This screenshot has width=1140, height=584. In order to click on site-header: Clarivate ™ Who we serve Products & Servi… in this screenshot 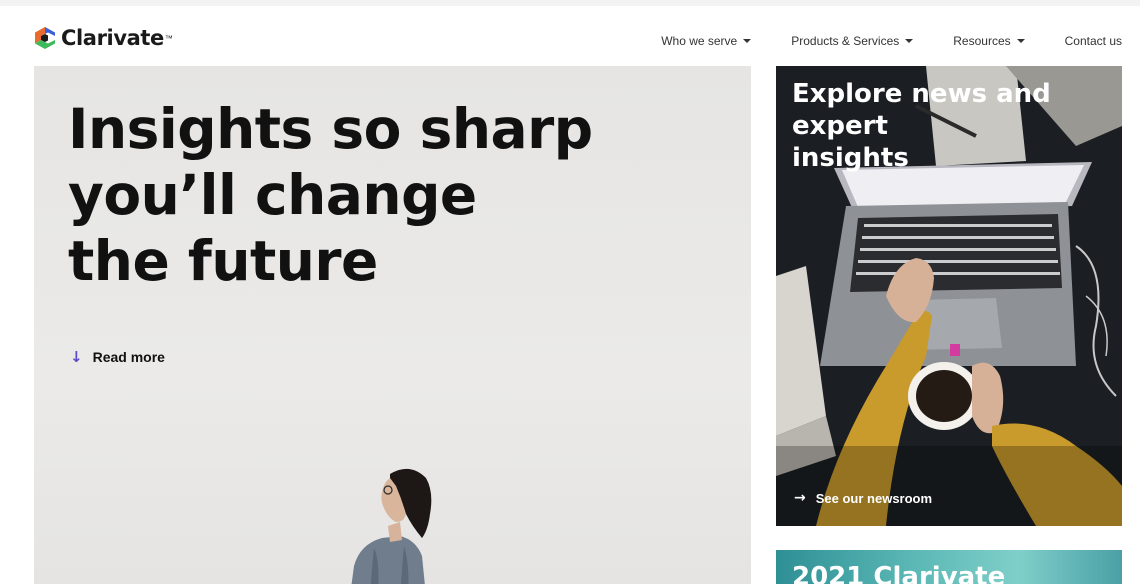, I will do `click(570, 33)`.